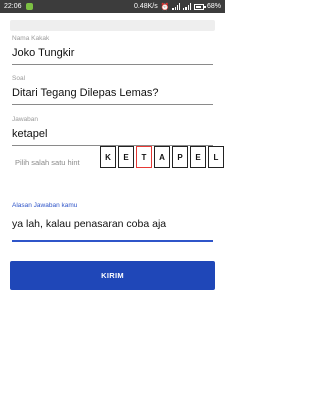  I want to click on soal-input: Ditari Tegang Dilepas Lemas?, so click(112, 93).